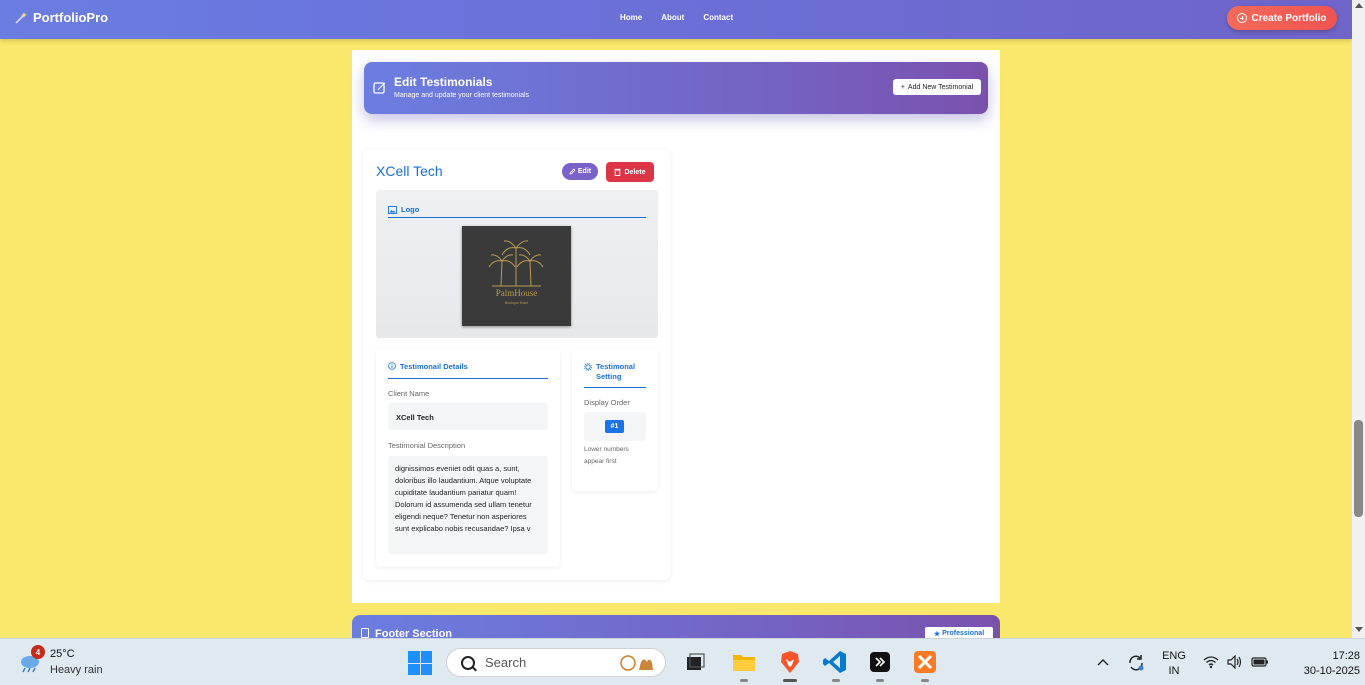 This screenshot has height=685, width=1365. What do you see at coordinates (506, 662) in the screenshot?
I see `search-placeholder: Search` at bounding box center [506, 662].